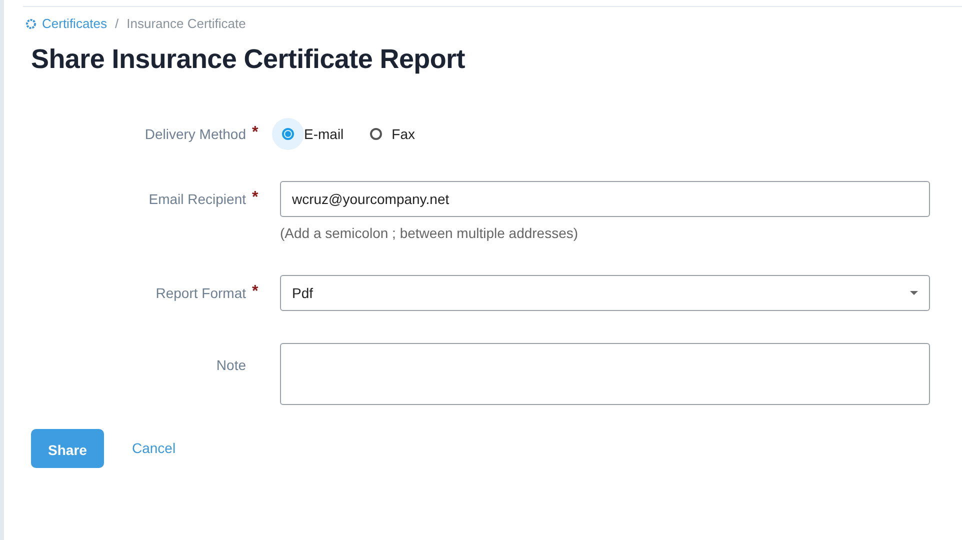  What do you see at coordinates (388, 134) in the screenshot?
I see `radio-option: Fax` at bounding box center [388, 134].